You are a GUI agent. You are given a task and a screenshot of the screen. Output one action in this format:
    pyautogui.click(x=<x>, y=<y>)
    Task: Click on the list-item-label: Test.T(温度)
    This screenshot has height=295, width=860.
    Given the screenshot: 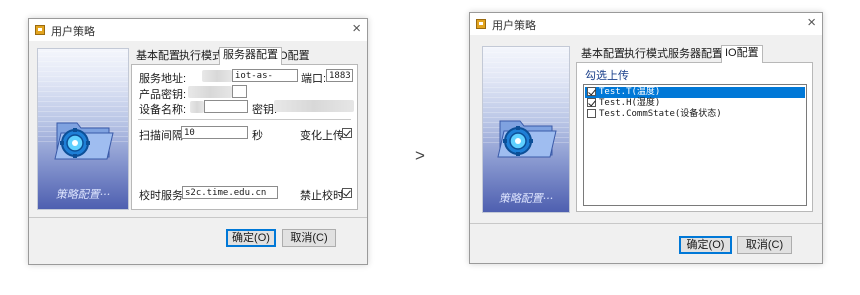 What is the action you would take?
    pyautogui.click(x=630, y=92)
    